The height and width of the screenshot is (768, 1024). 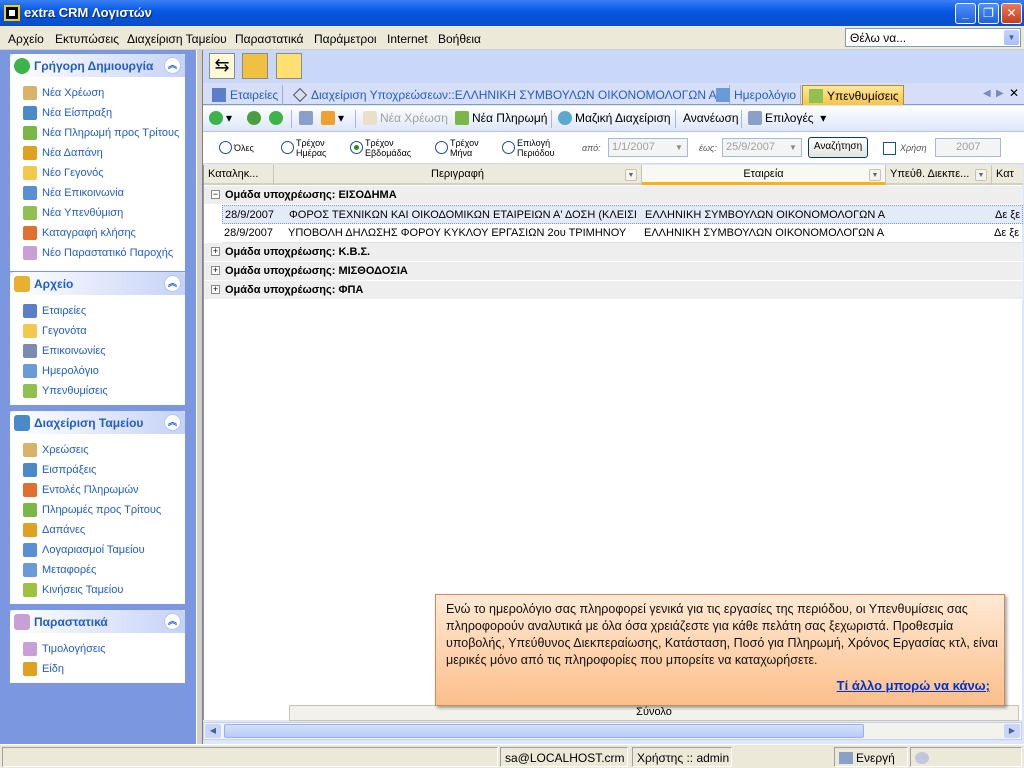 I want to click on col-description: Περιγραφή ▼, so click(x=458, y=175).